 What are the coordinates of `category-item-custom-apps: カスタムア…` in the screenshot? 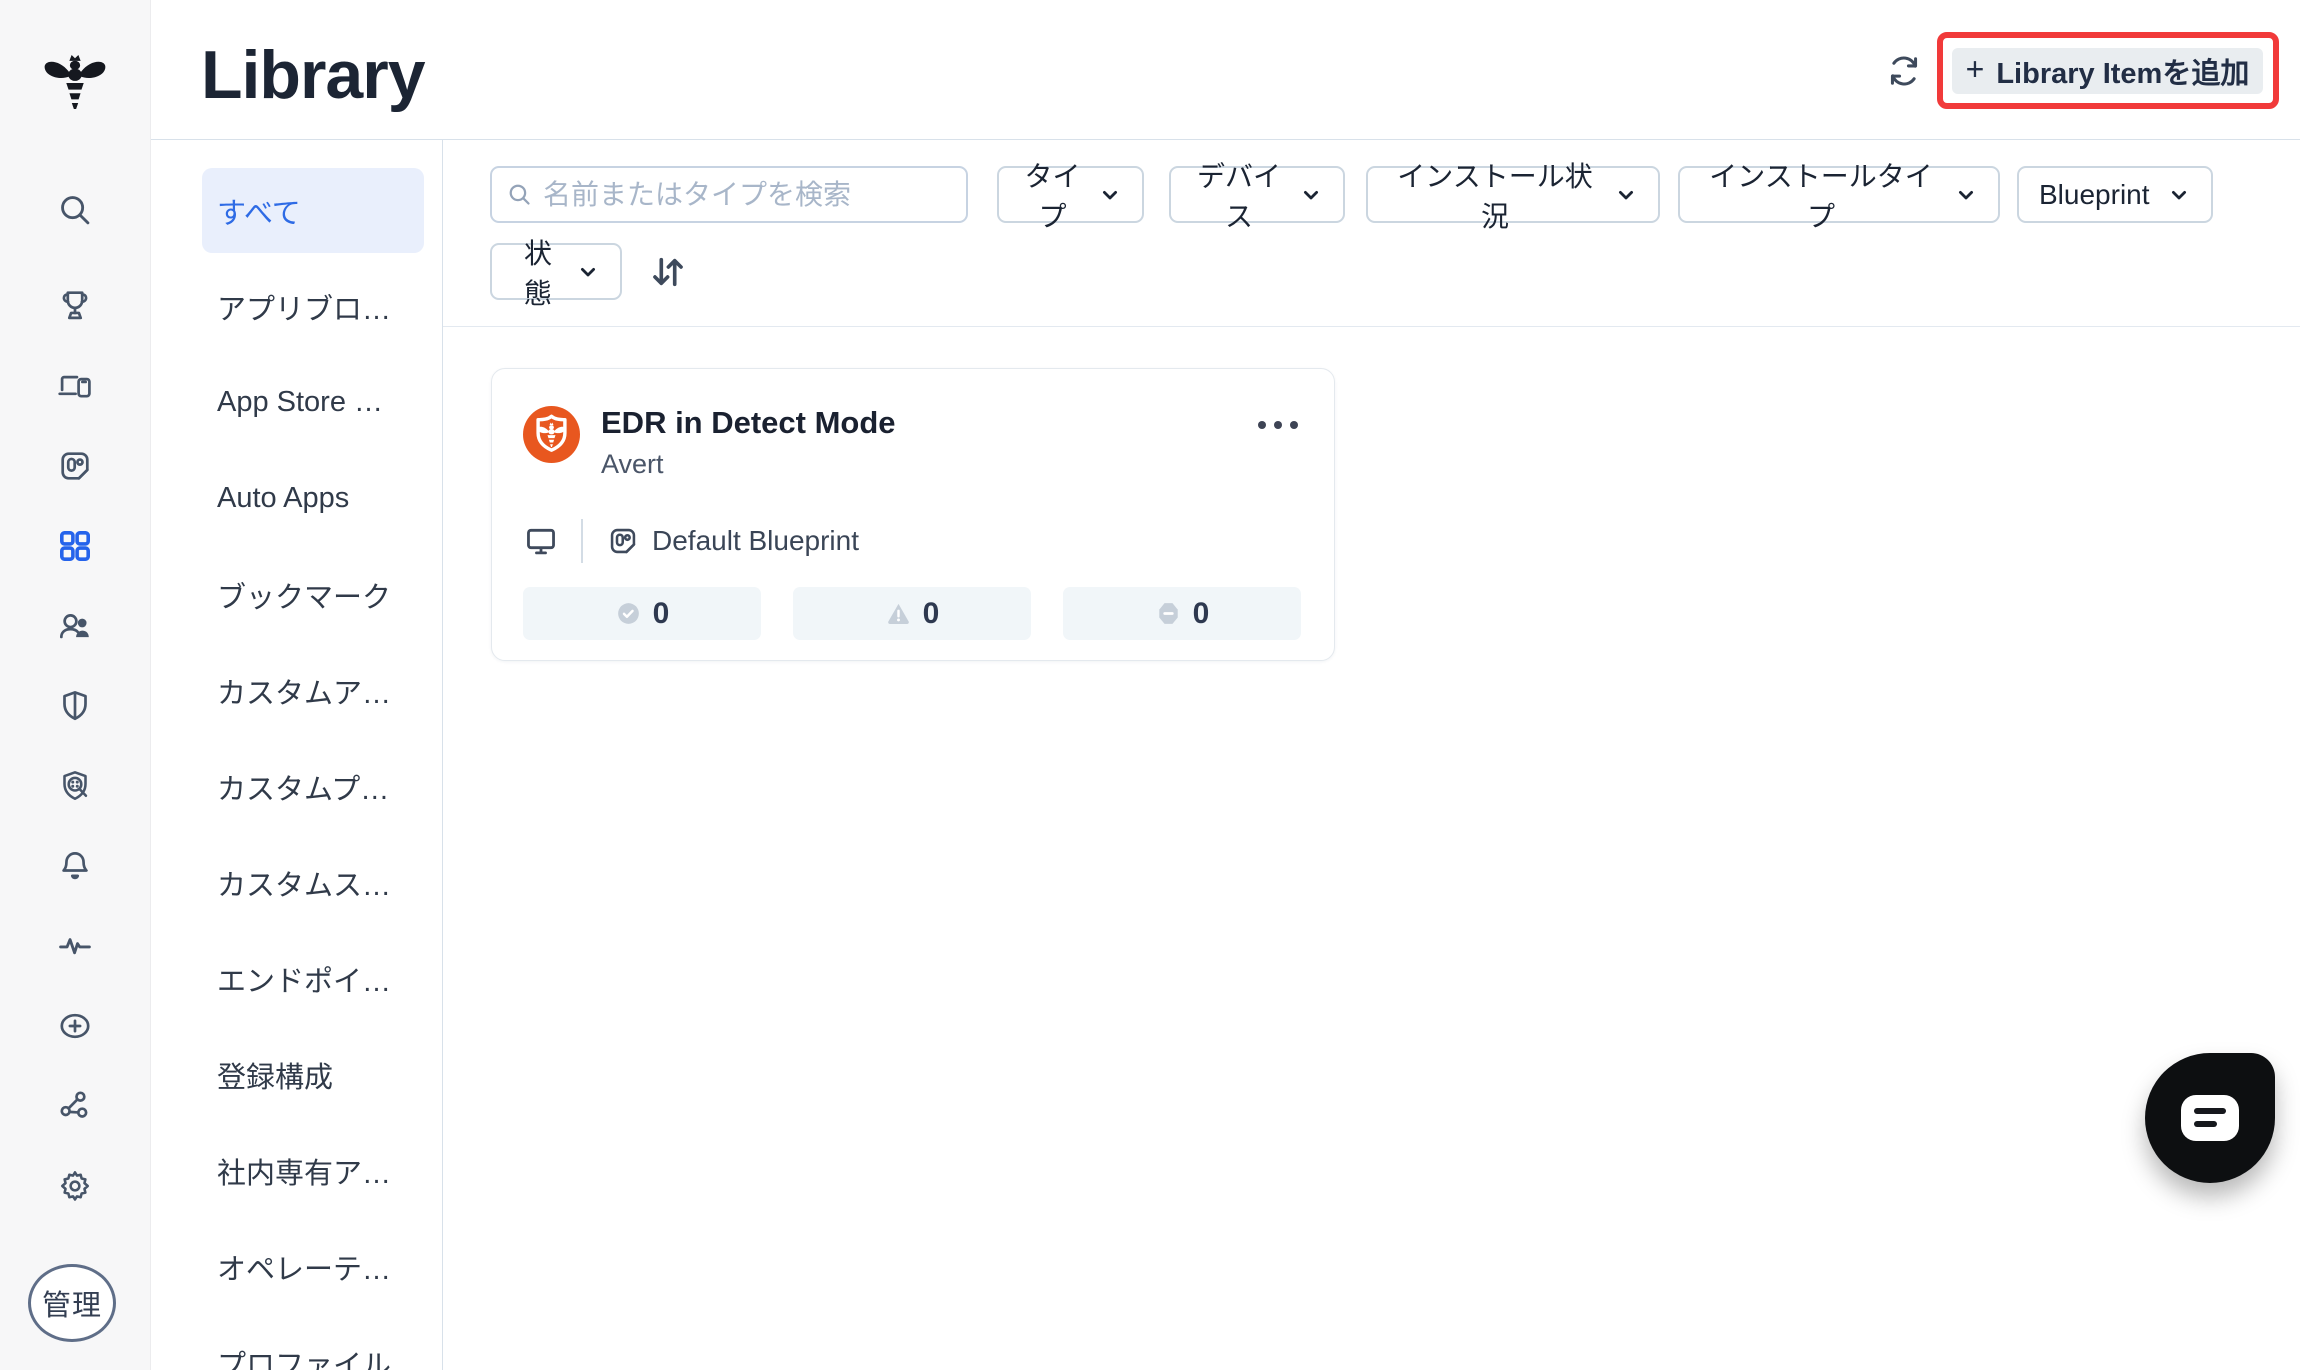 It's located at (313, 690).